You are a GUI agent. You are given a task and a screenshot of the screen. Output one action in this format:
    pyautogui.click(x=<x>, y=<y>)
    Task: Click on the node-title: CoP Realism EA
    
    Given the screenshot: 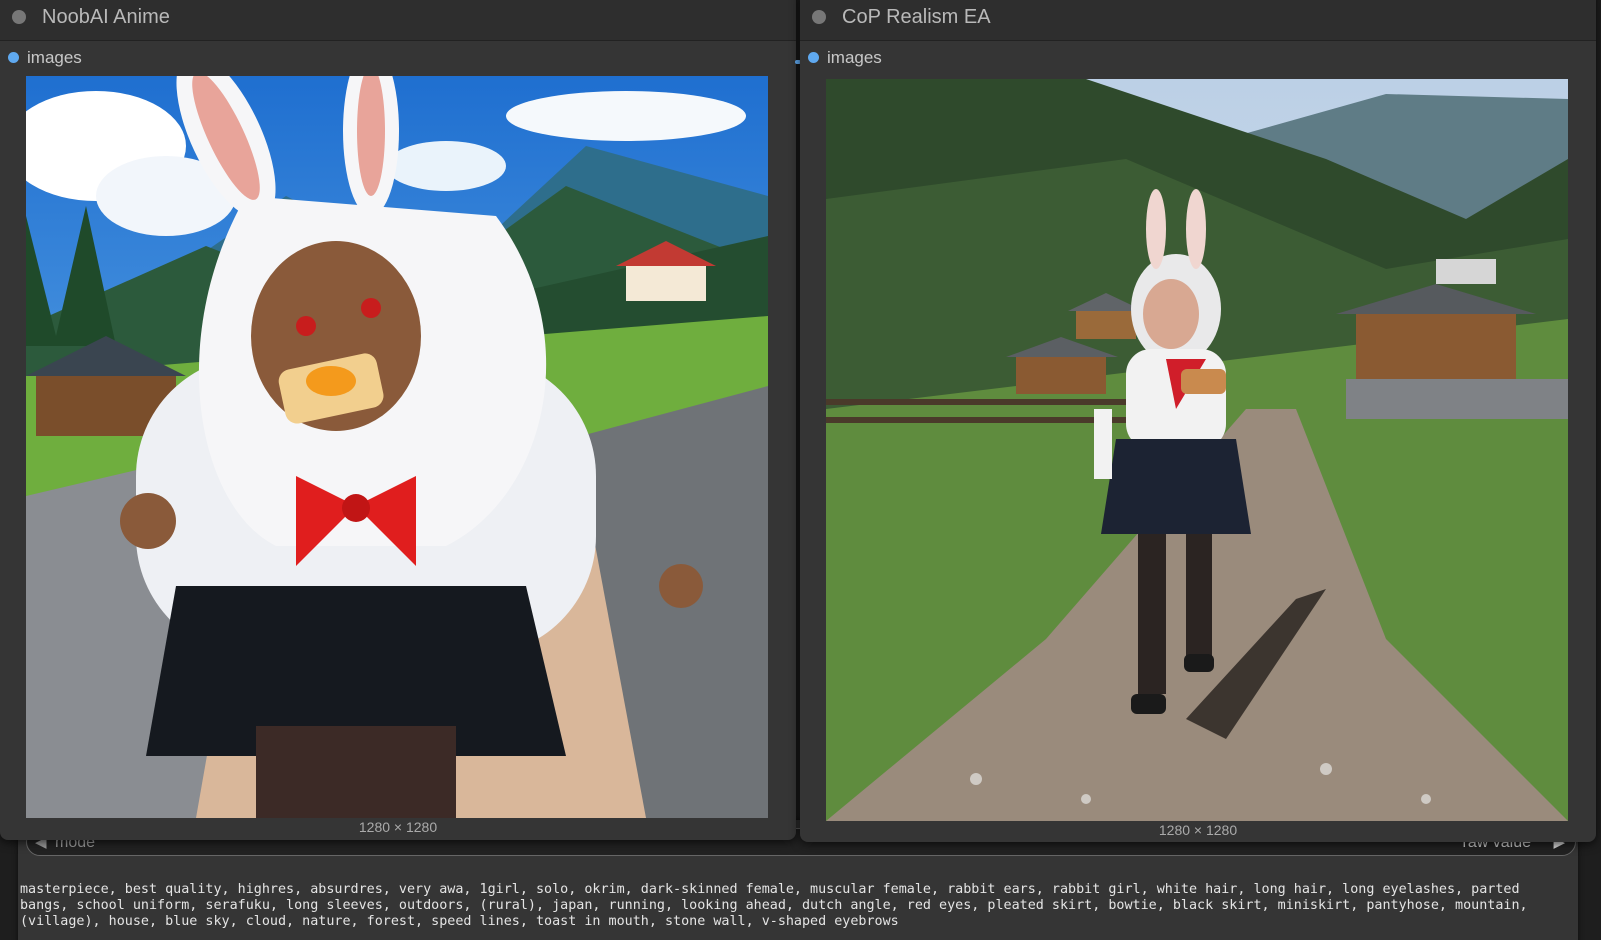 What is the action you would take?
    pyautogui.click(x=916, y=17)
    